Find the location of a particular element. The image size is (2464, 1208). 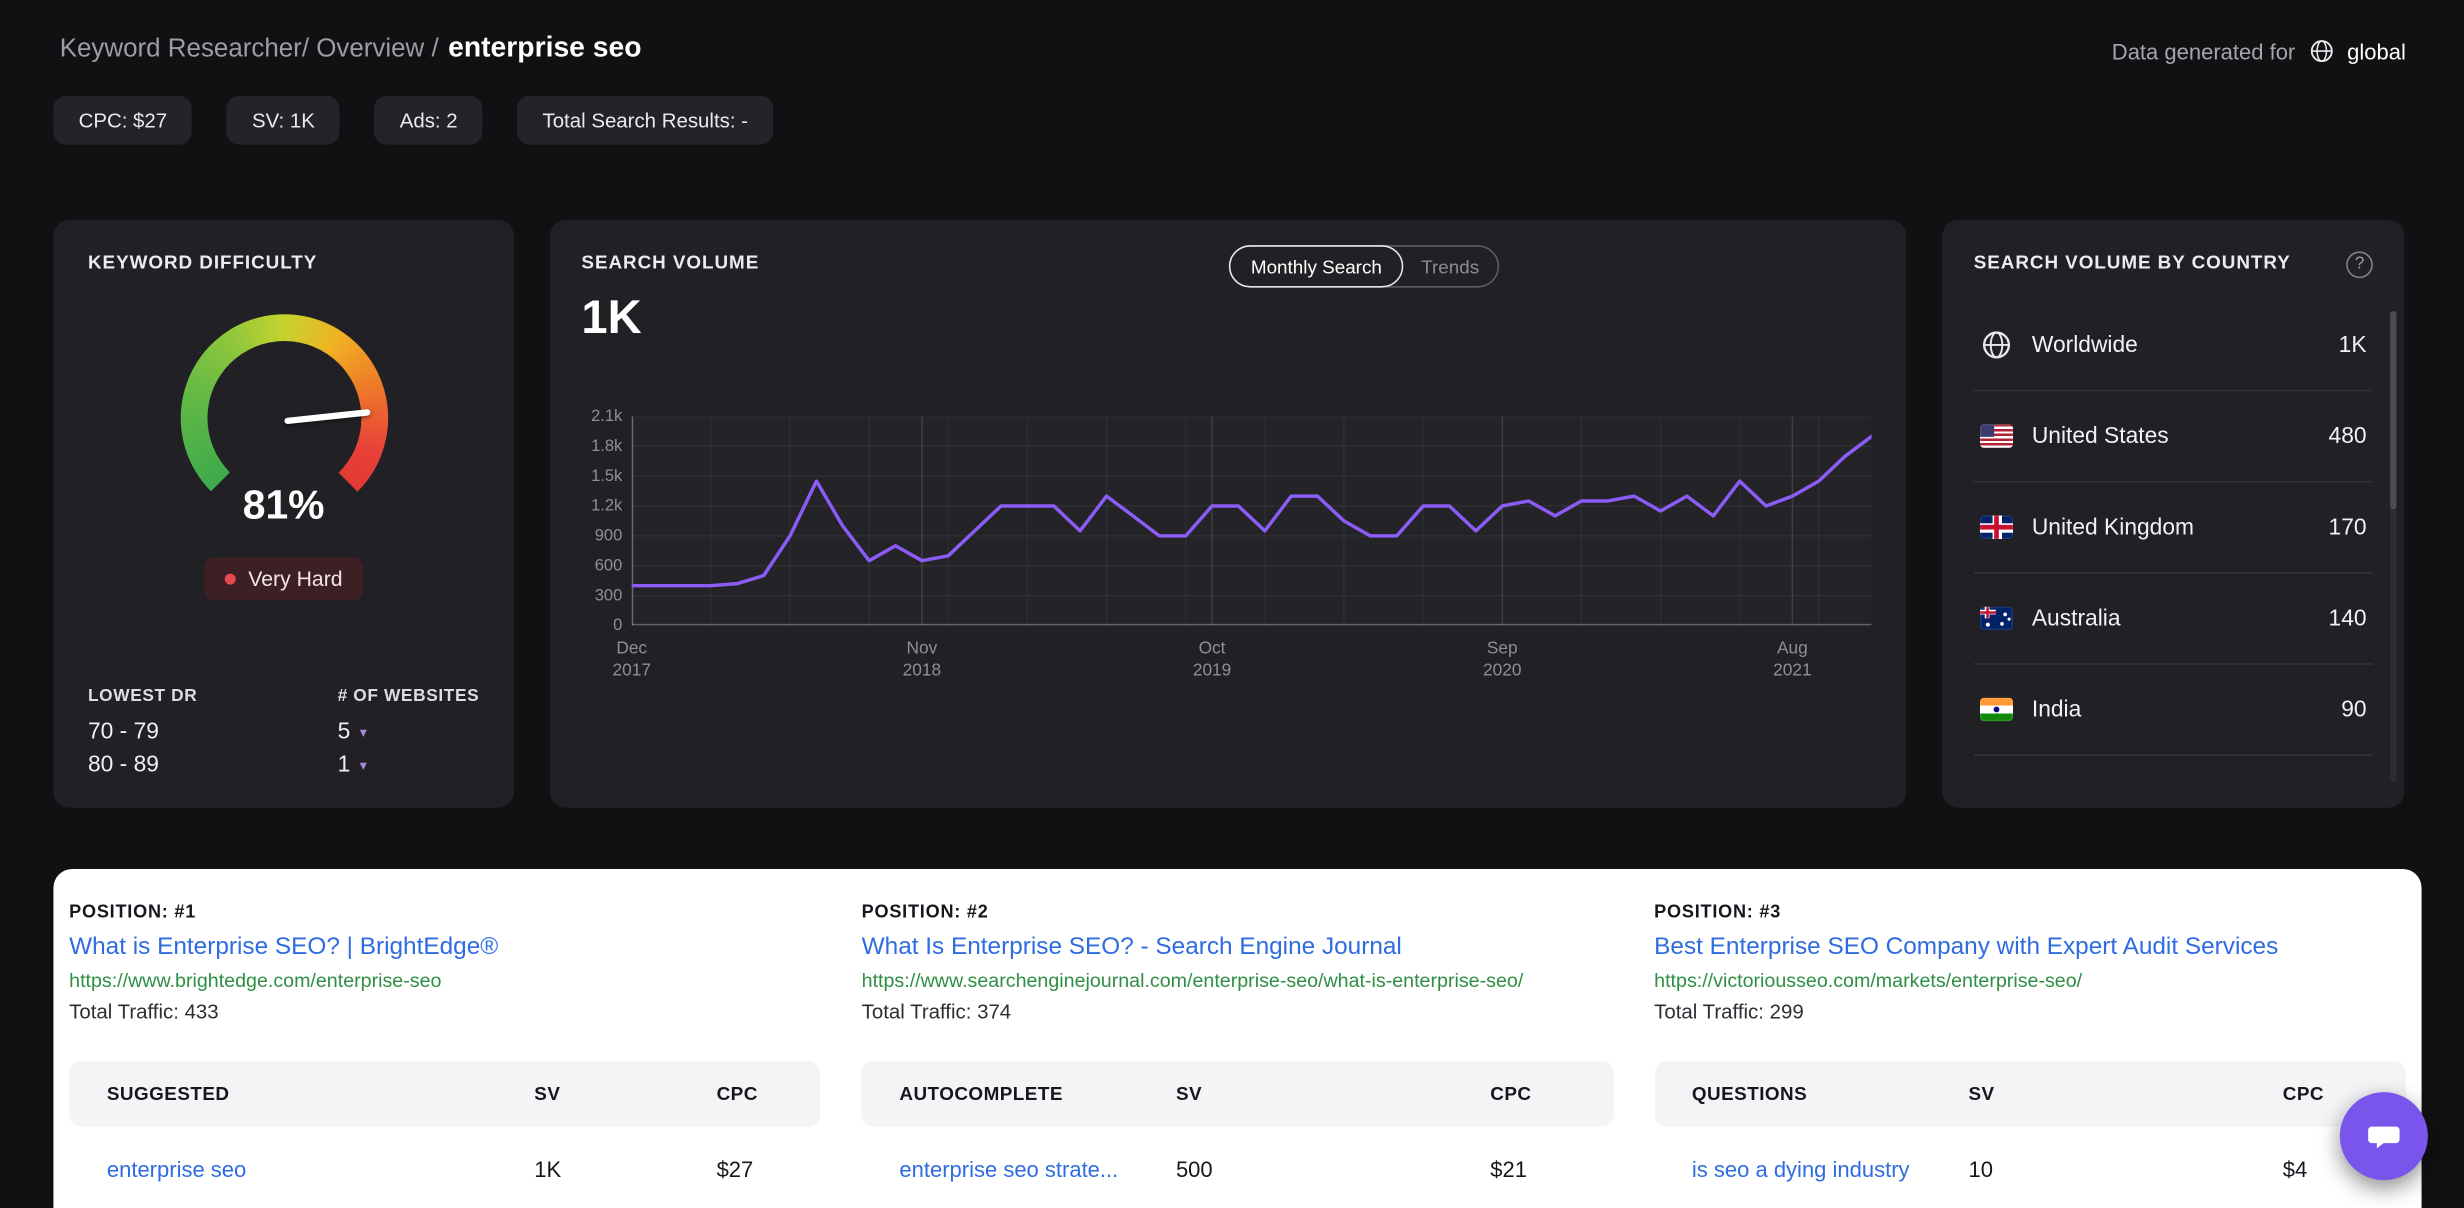

position-label: POSITION: #2 is located at coordinates (925, 913).